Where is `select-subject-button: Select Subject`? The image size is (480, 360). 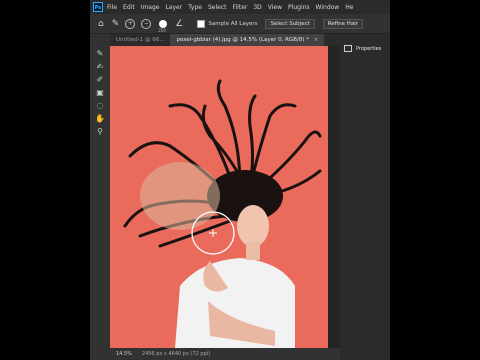
select-subject-button: Select Subject is located at coordinates (290, 23).